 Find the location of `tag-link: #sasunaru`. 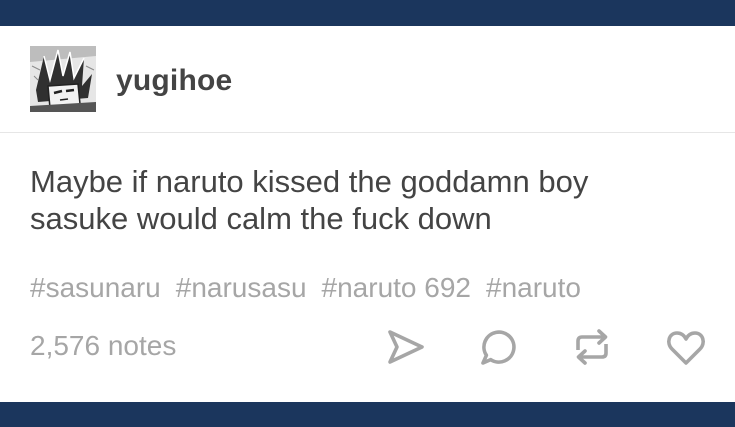

tag-link: #sasunaru is located at coordinates (95, 288).